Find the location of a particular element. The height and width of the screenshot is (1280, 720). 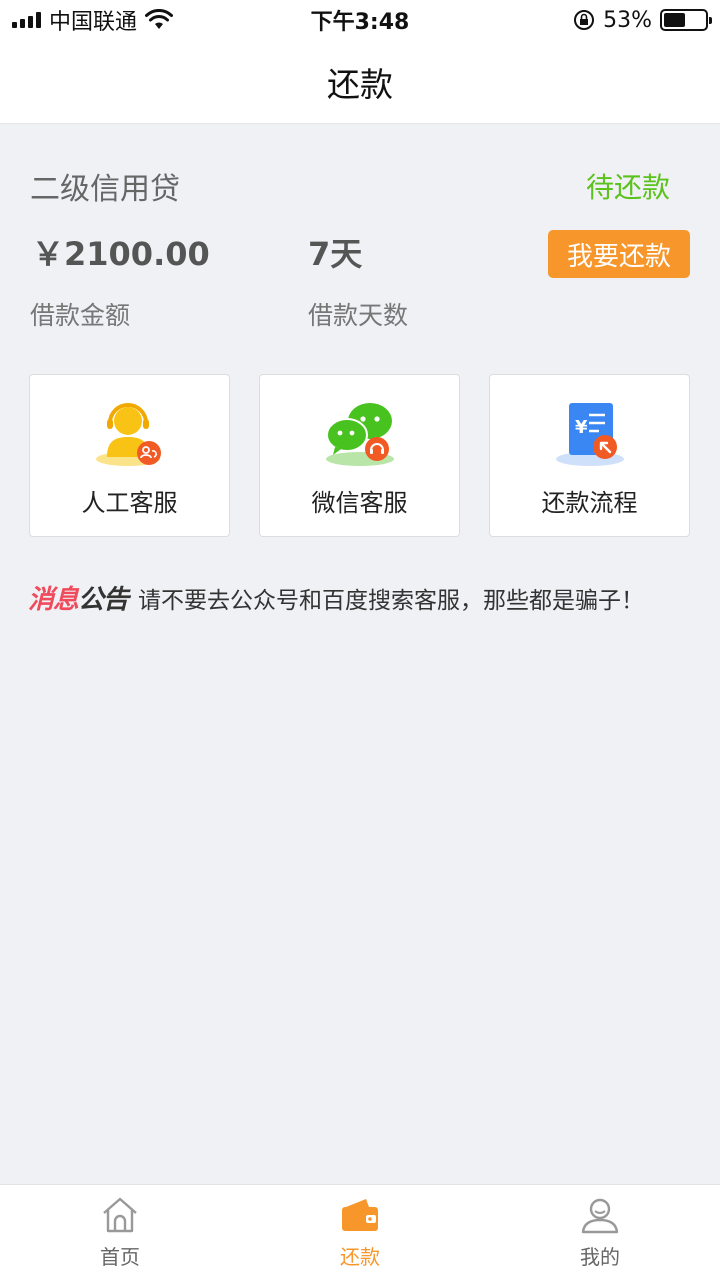

battery-percent: 53% is located at coordinates (627, 20).